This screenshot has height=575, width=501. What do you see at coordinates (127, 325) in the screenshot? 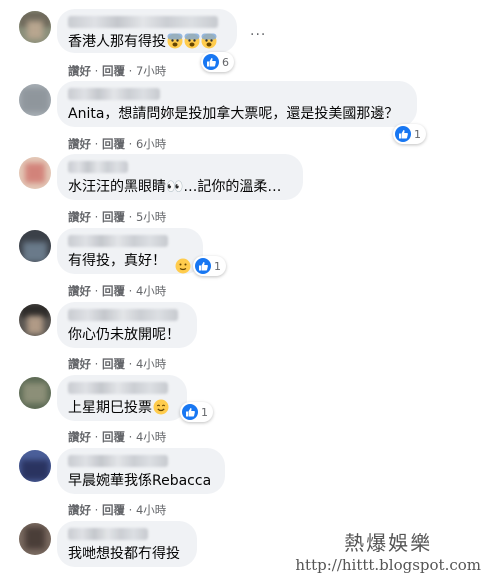
I see `comment-bubble: 你心仍未放開呢！` at bounding box center [127, 325].